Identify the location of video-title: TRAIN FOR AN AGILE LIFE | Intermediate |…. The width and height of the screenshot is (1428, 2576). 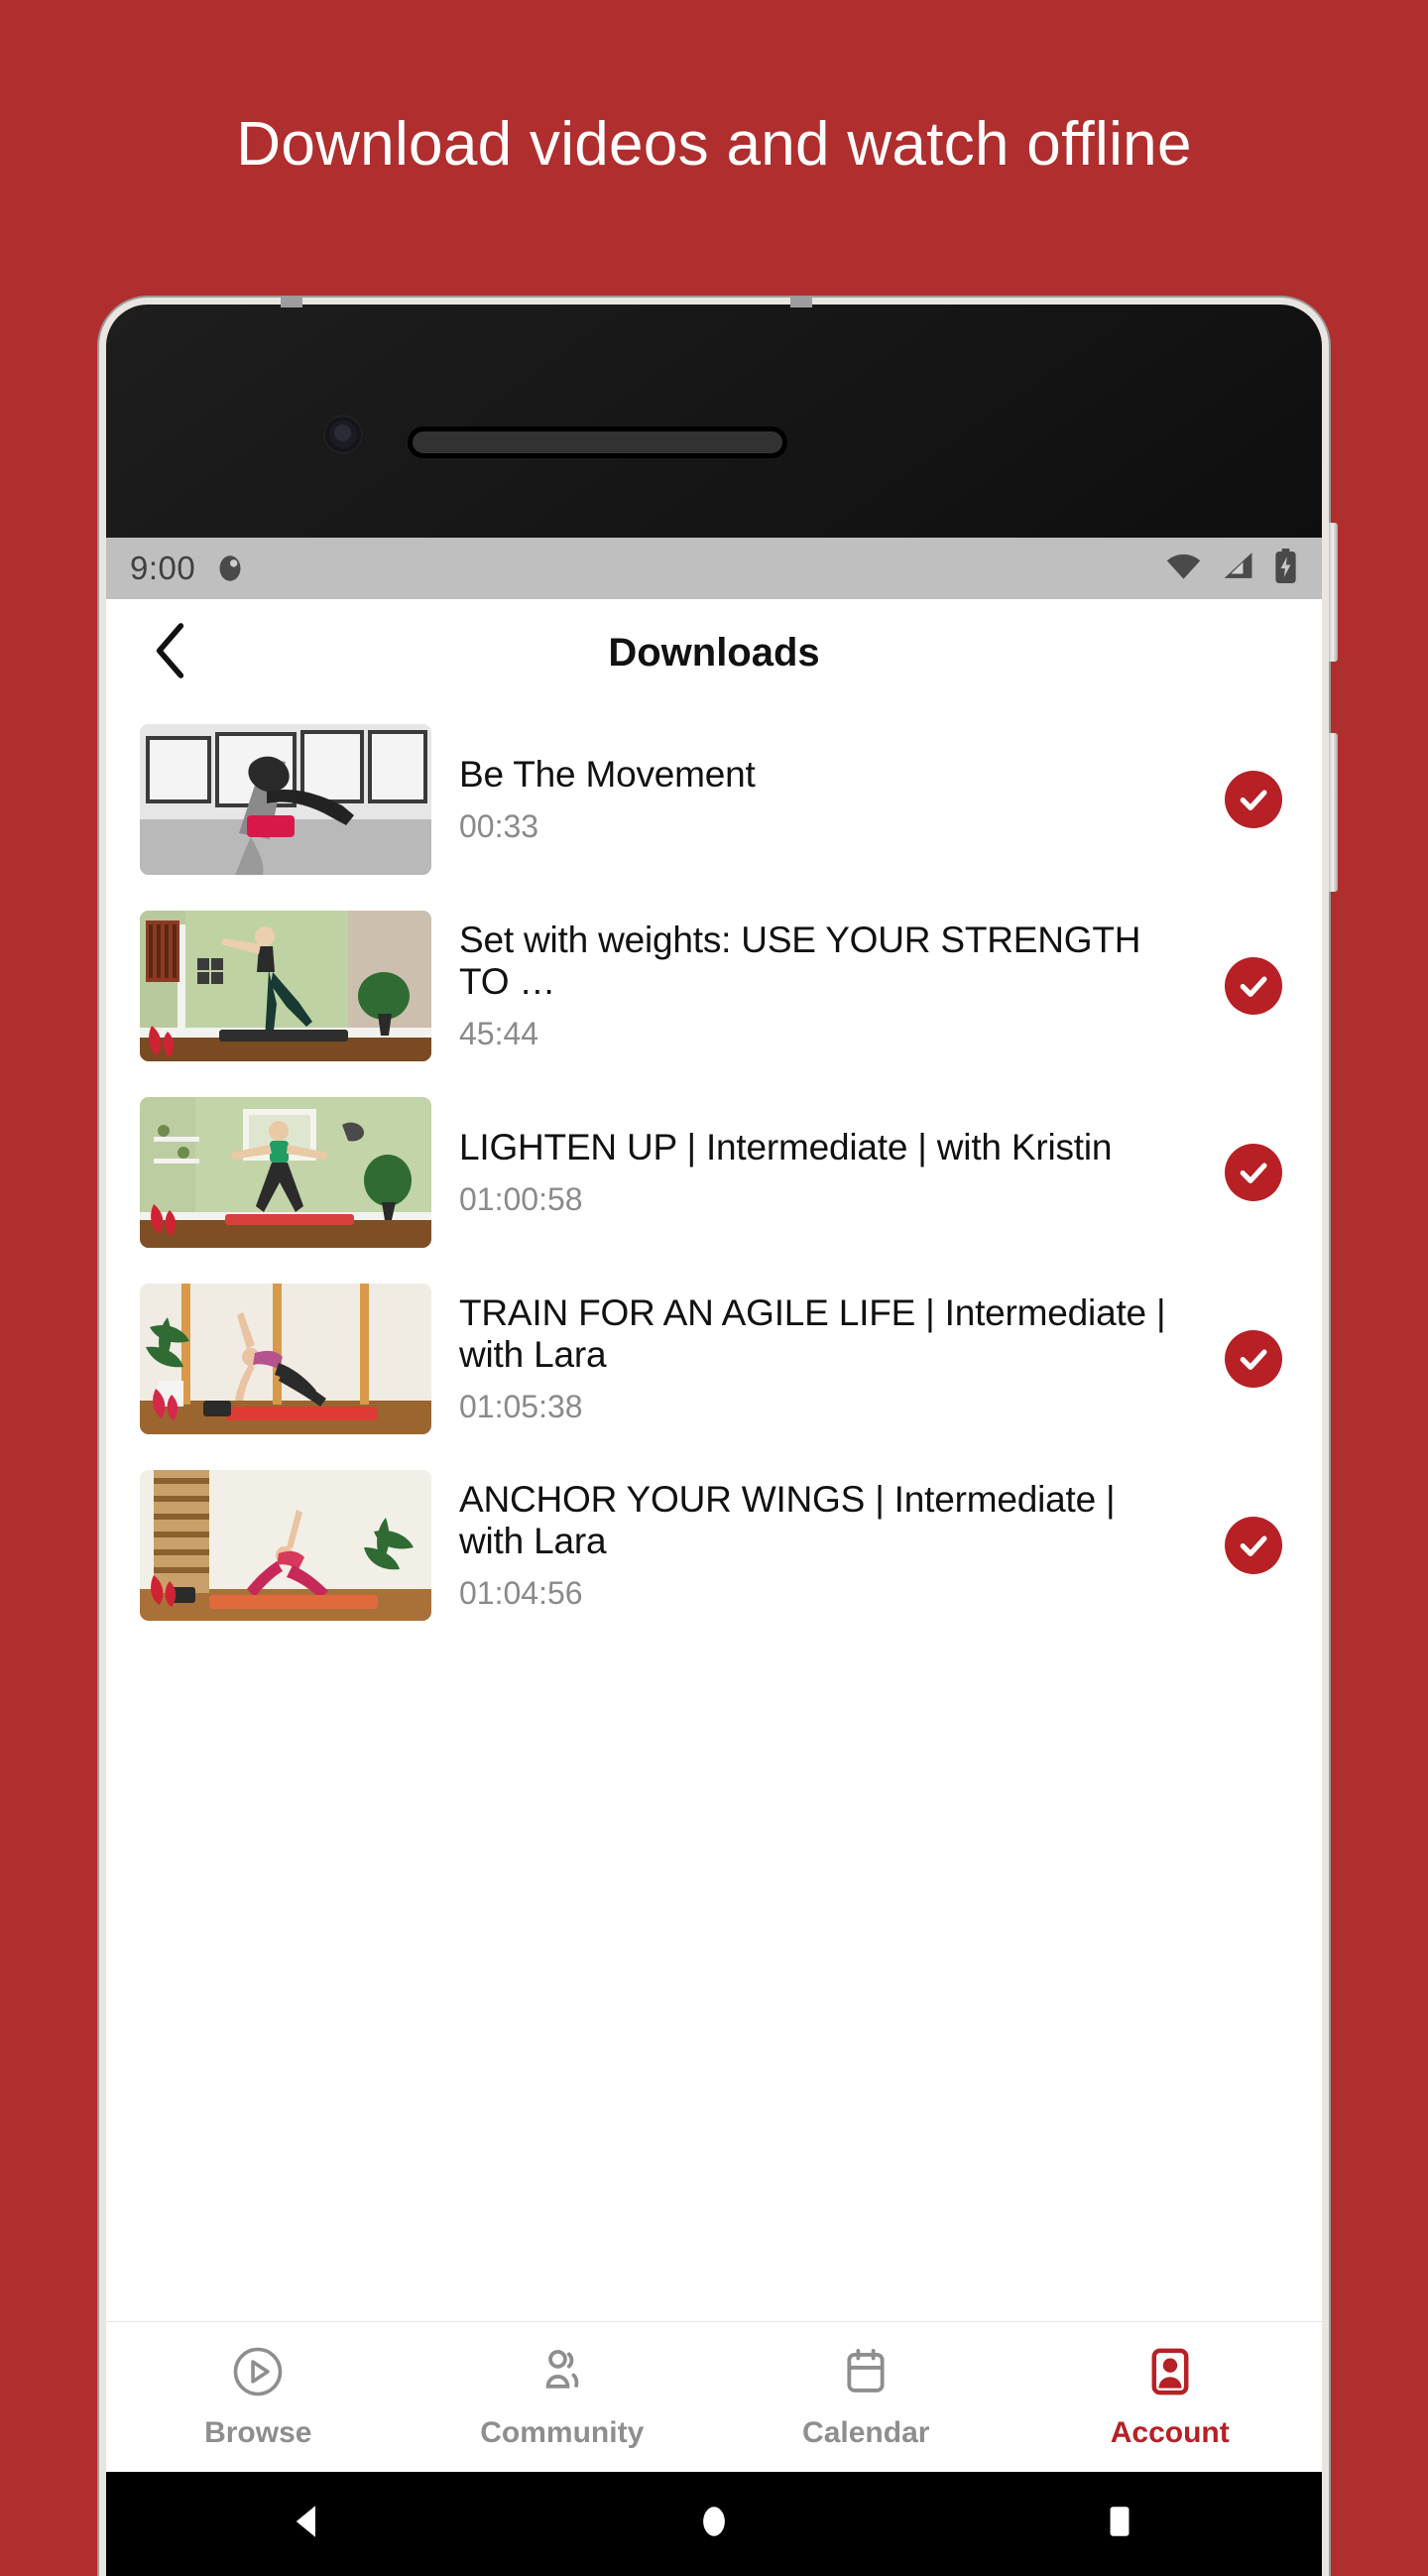
(812, 1333).